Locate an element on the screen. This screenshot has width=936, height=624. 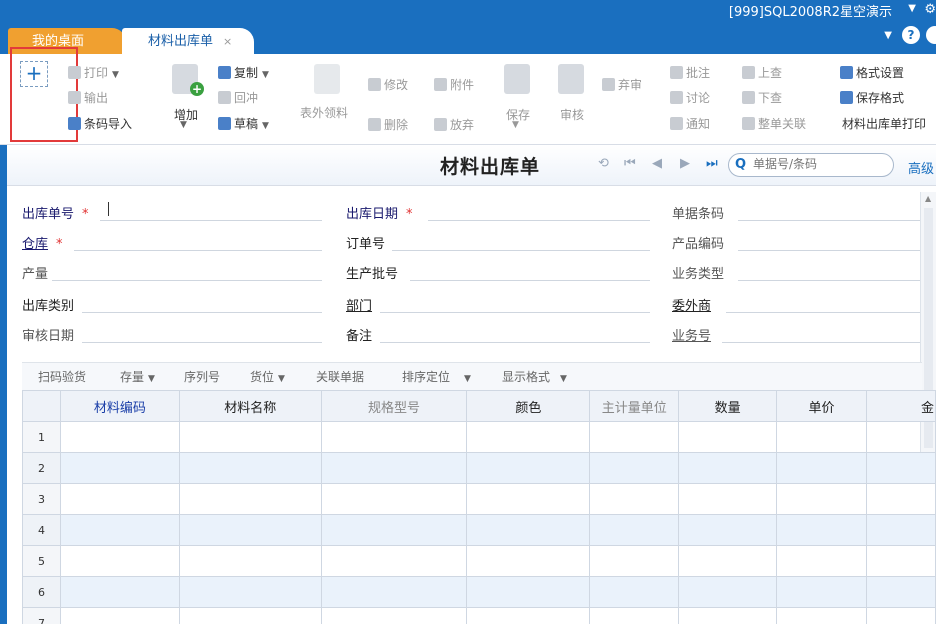
field-out-category-input is located at coordinates (202, 312).